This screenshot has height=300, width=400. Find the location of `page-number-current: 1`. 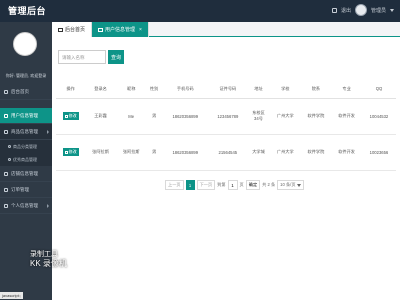

page-number-current: 1 is located at coordinates (190, 185).